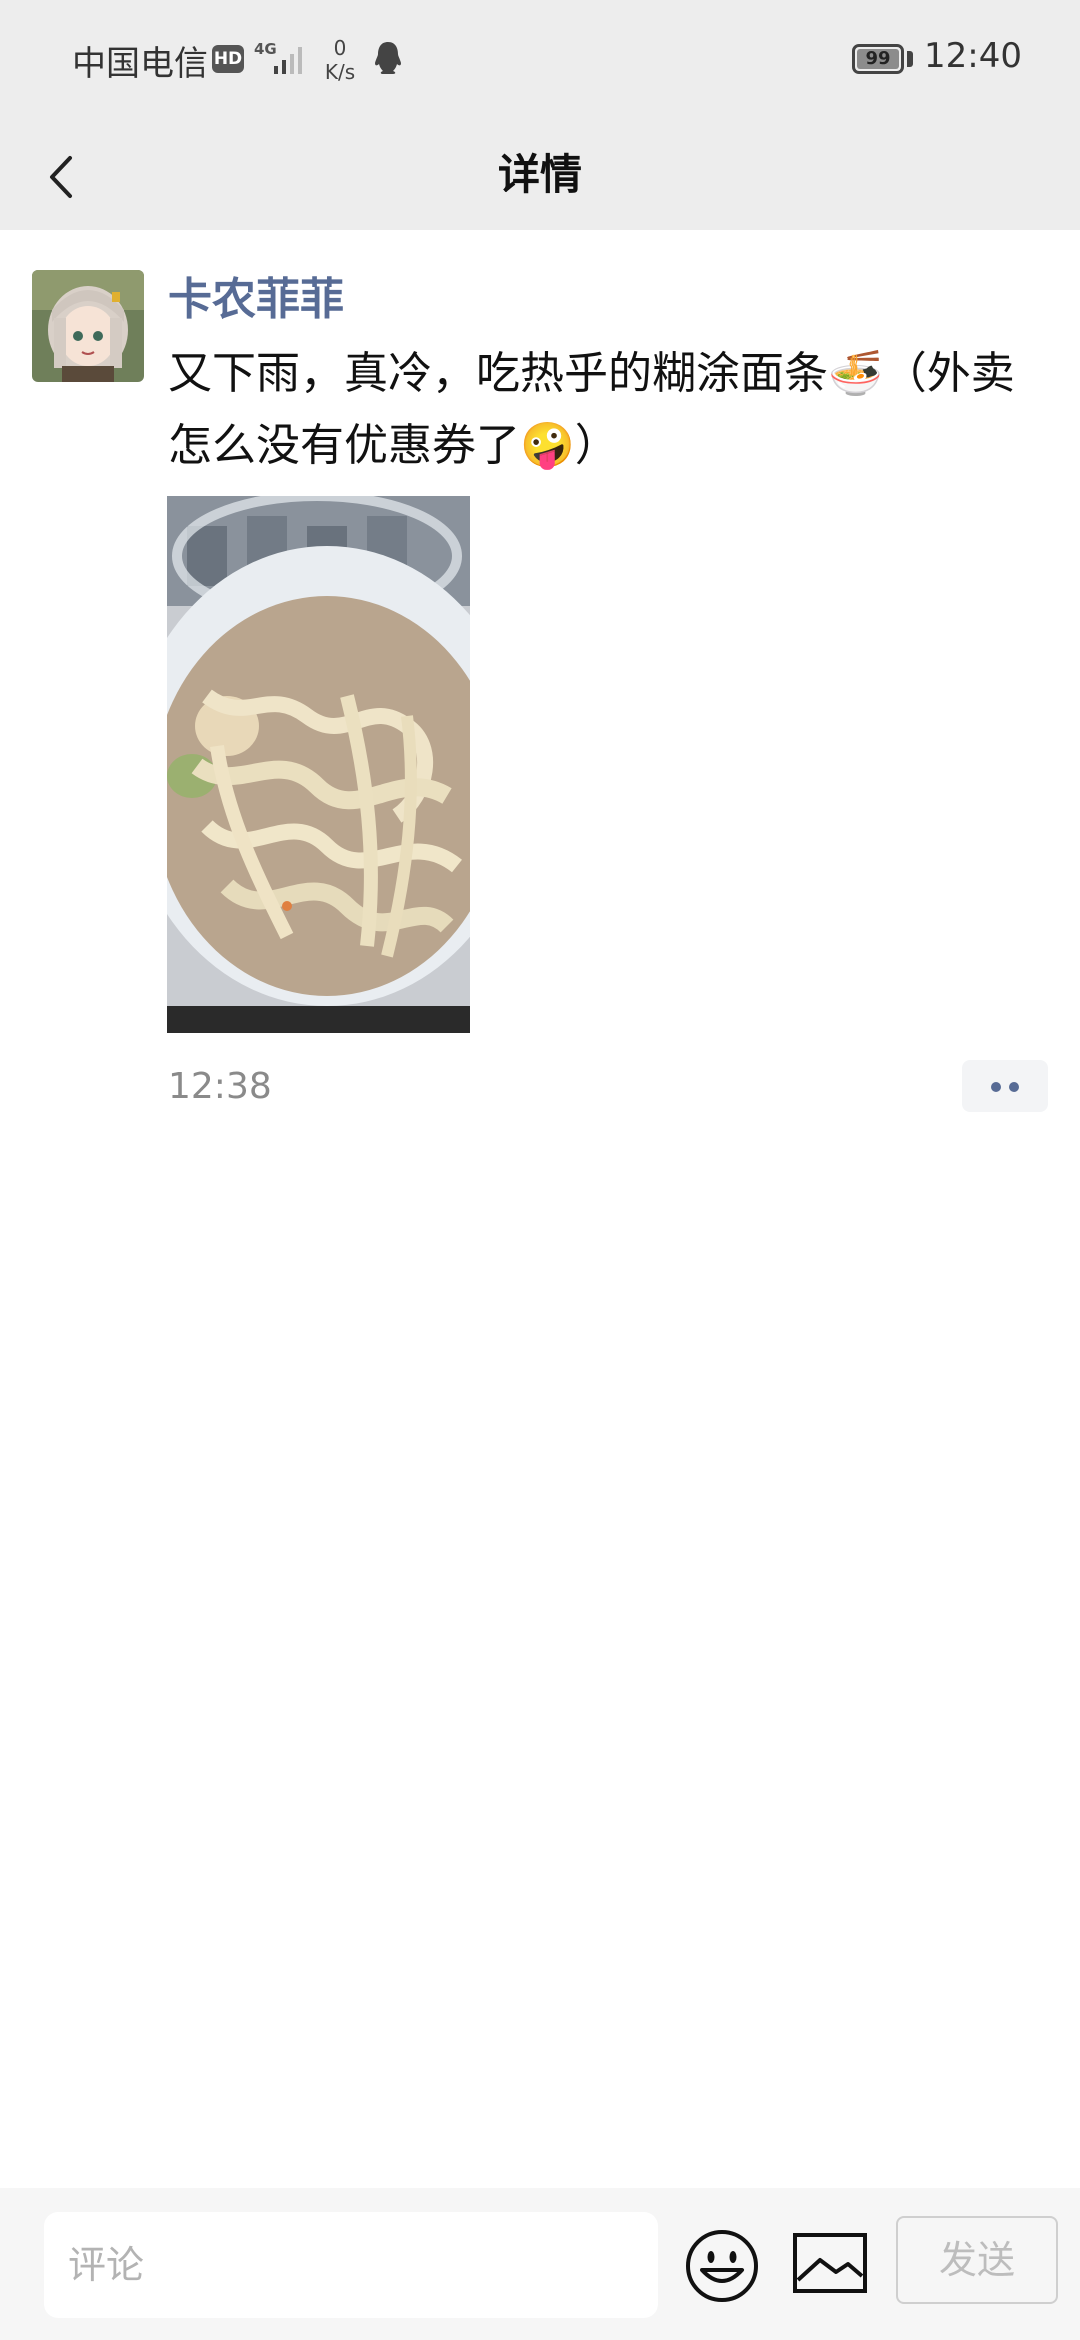  I want to click on back-button, so click(63, 177).